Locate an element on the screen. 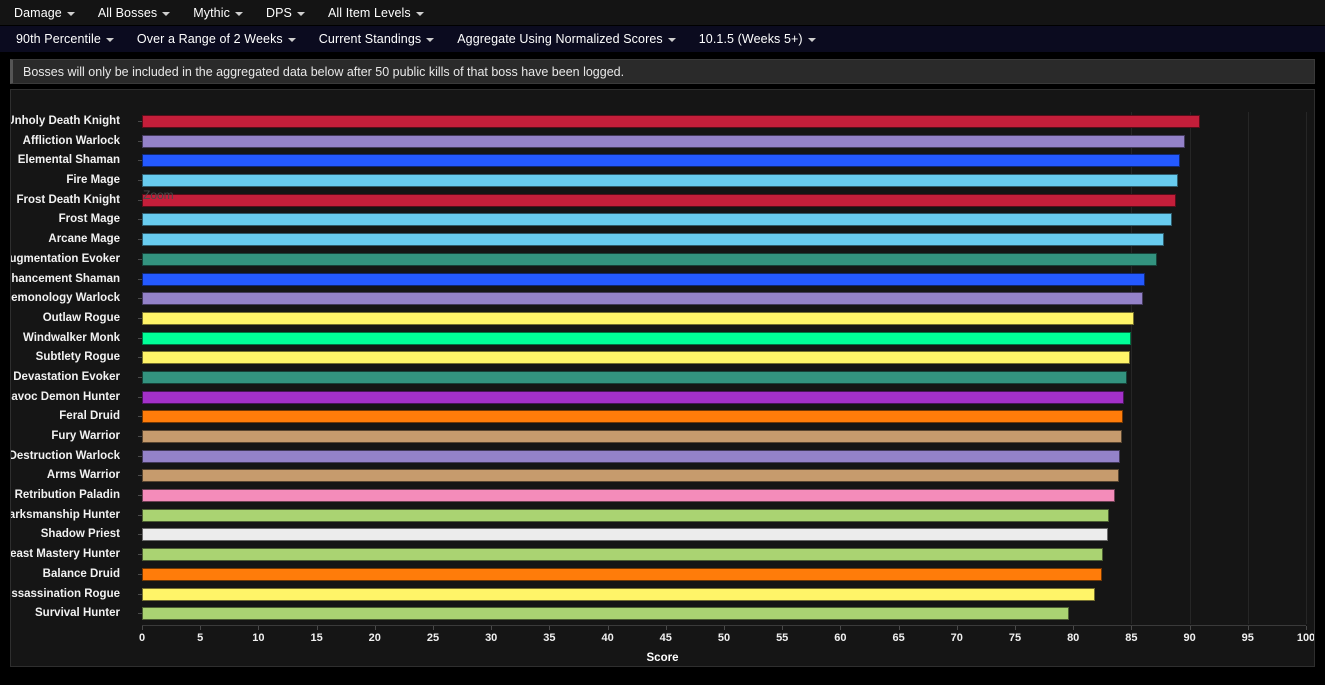 The width and height of the screenshot is (1325, 685). bar-row: Unholy Death Knight is located at coordinates (662, 122).